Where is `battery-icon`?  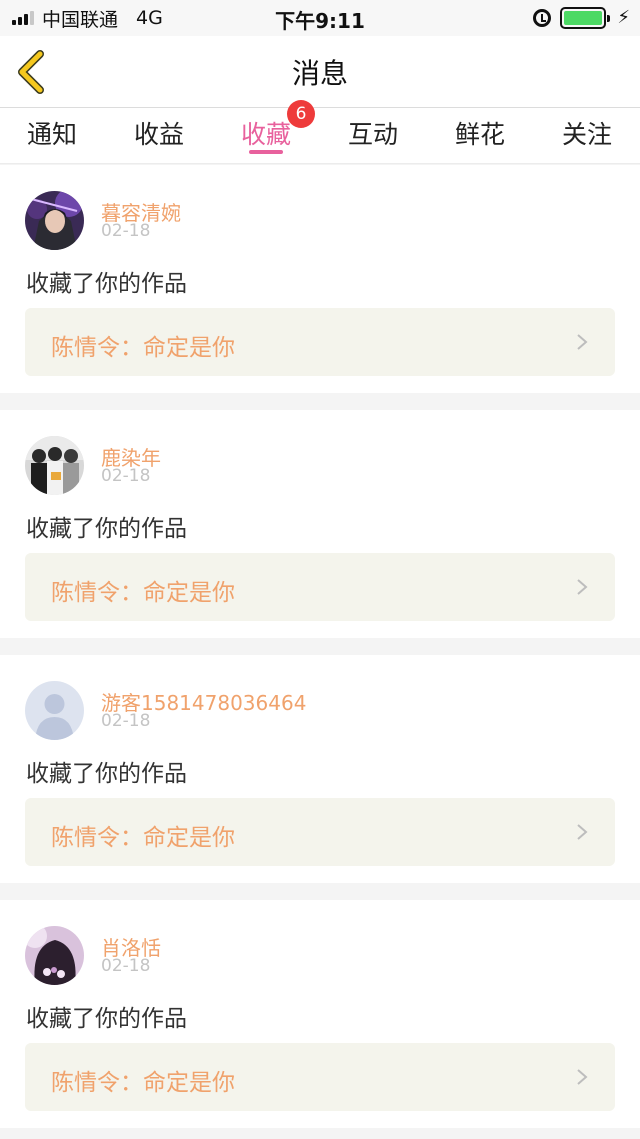
battery-icon is located at coordinates (585, 18).